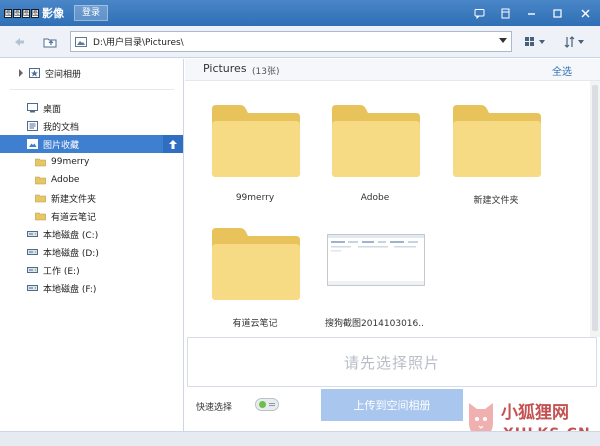  What do you see at coordinates (392, 70) in the screenshot?
I see `folder-header: Pictures (13张) 全选` at bounding box center [392, 70].